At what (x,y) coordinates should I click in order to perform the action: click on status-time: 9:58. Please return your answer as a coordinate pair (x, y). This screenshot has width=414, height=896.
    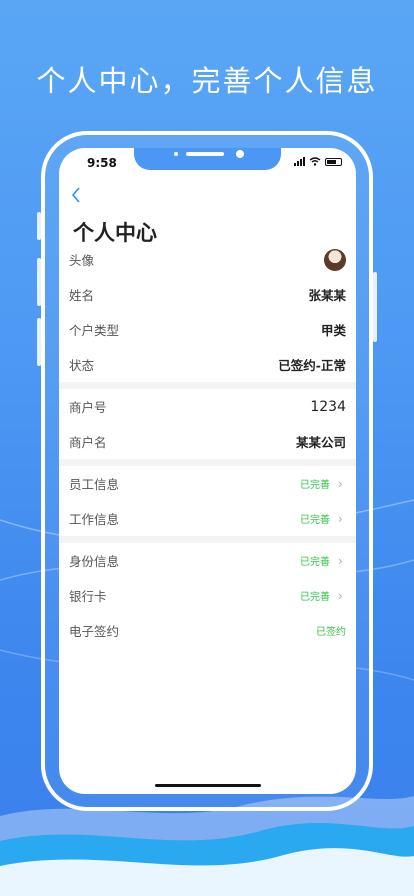
    Looking at the image, I should click on (102, 163).